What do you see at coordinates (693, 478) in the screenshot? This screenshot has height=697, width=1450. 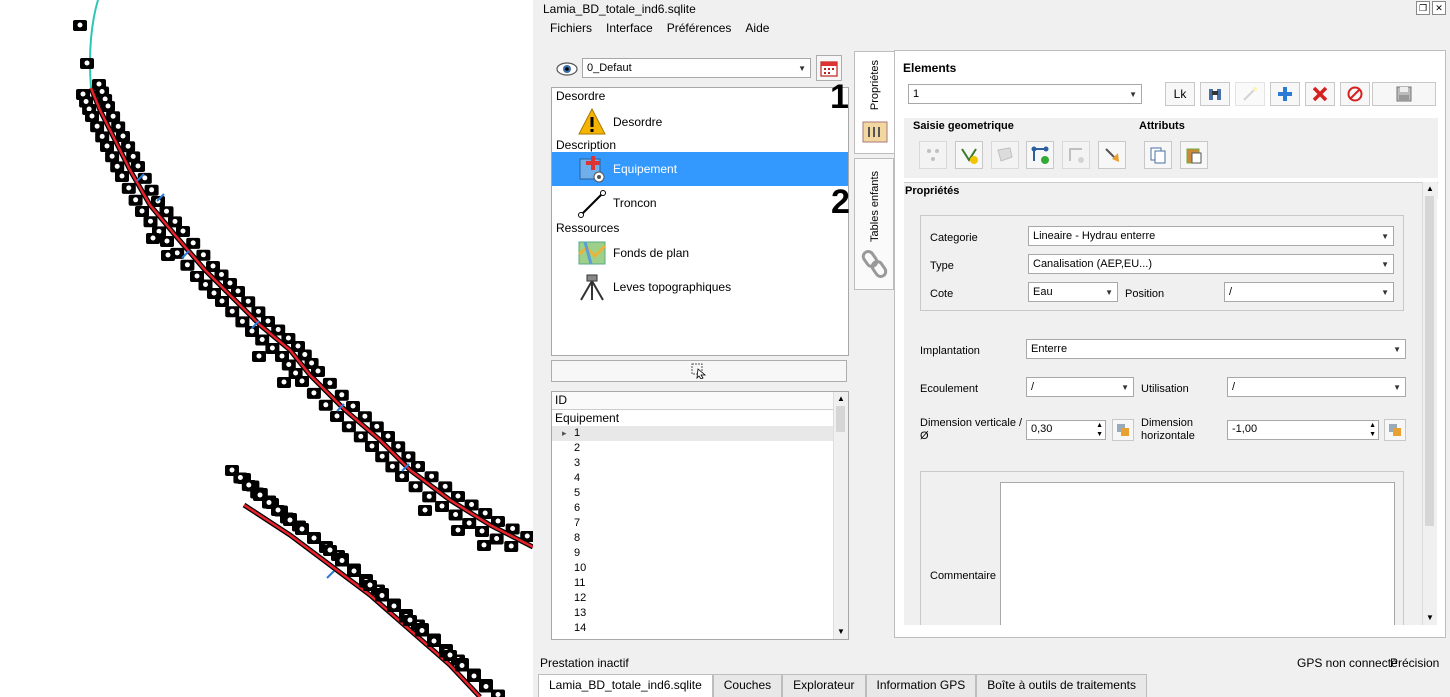 I see `id-list-row: 4` at bounding box center [693, 478].